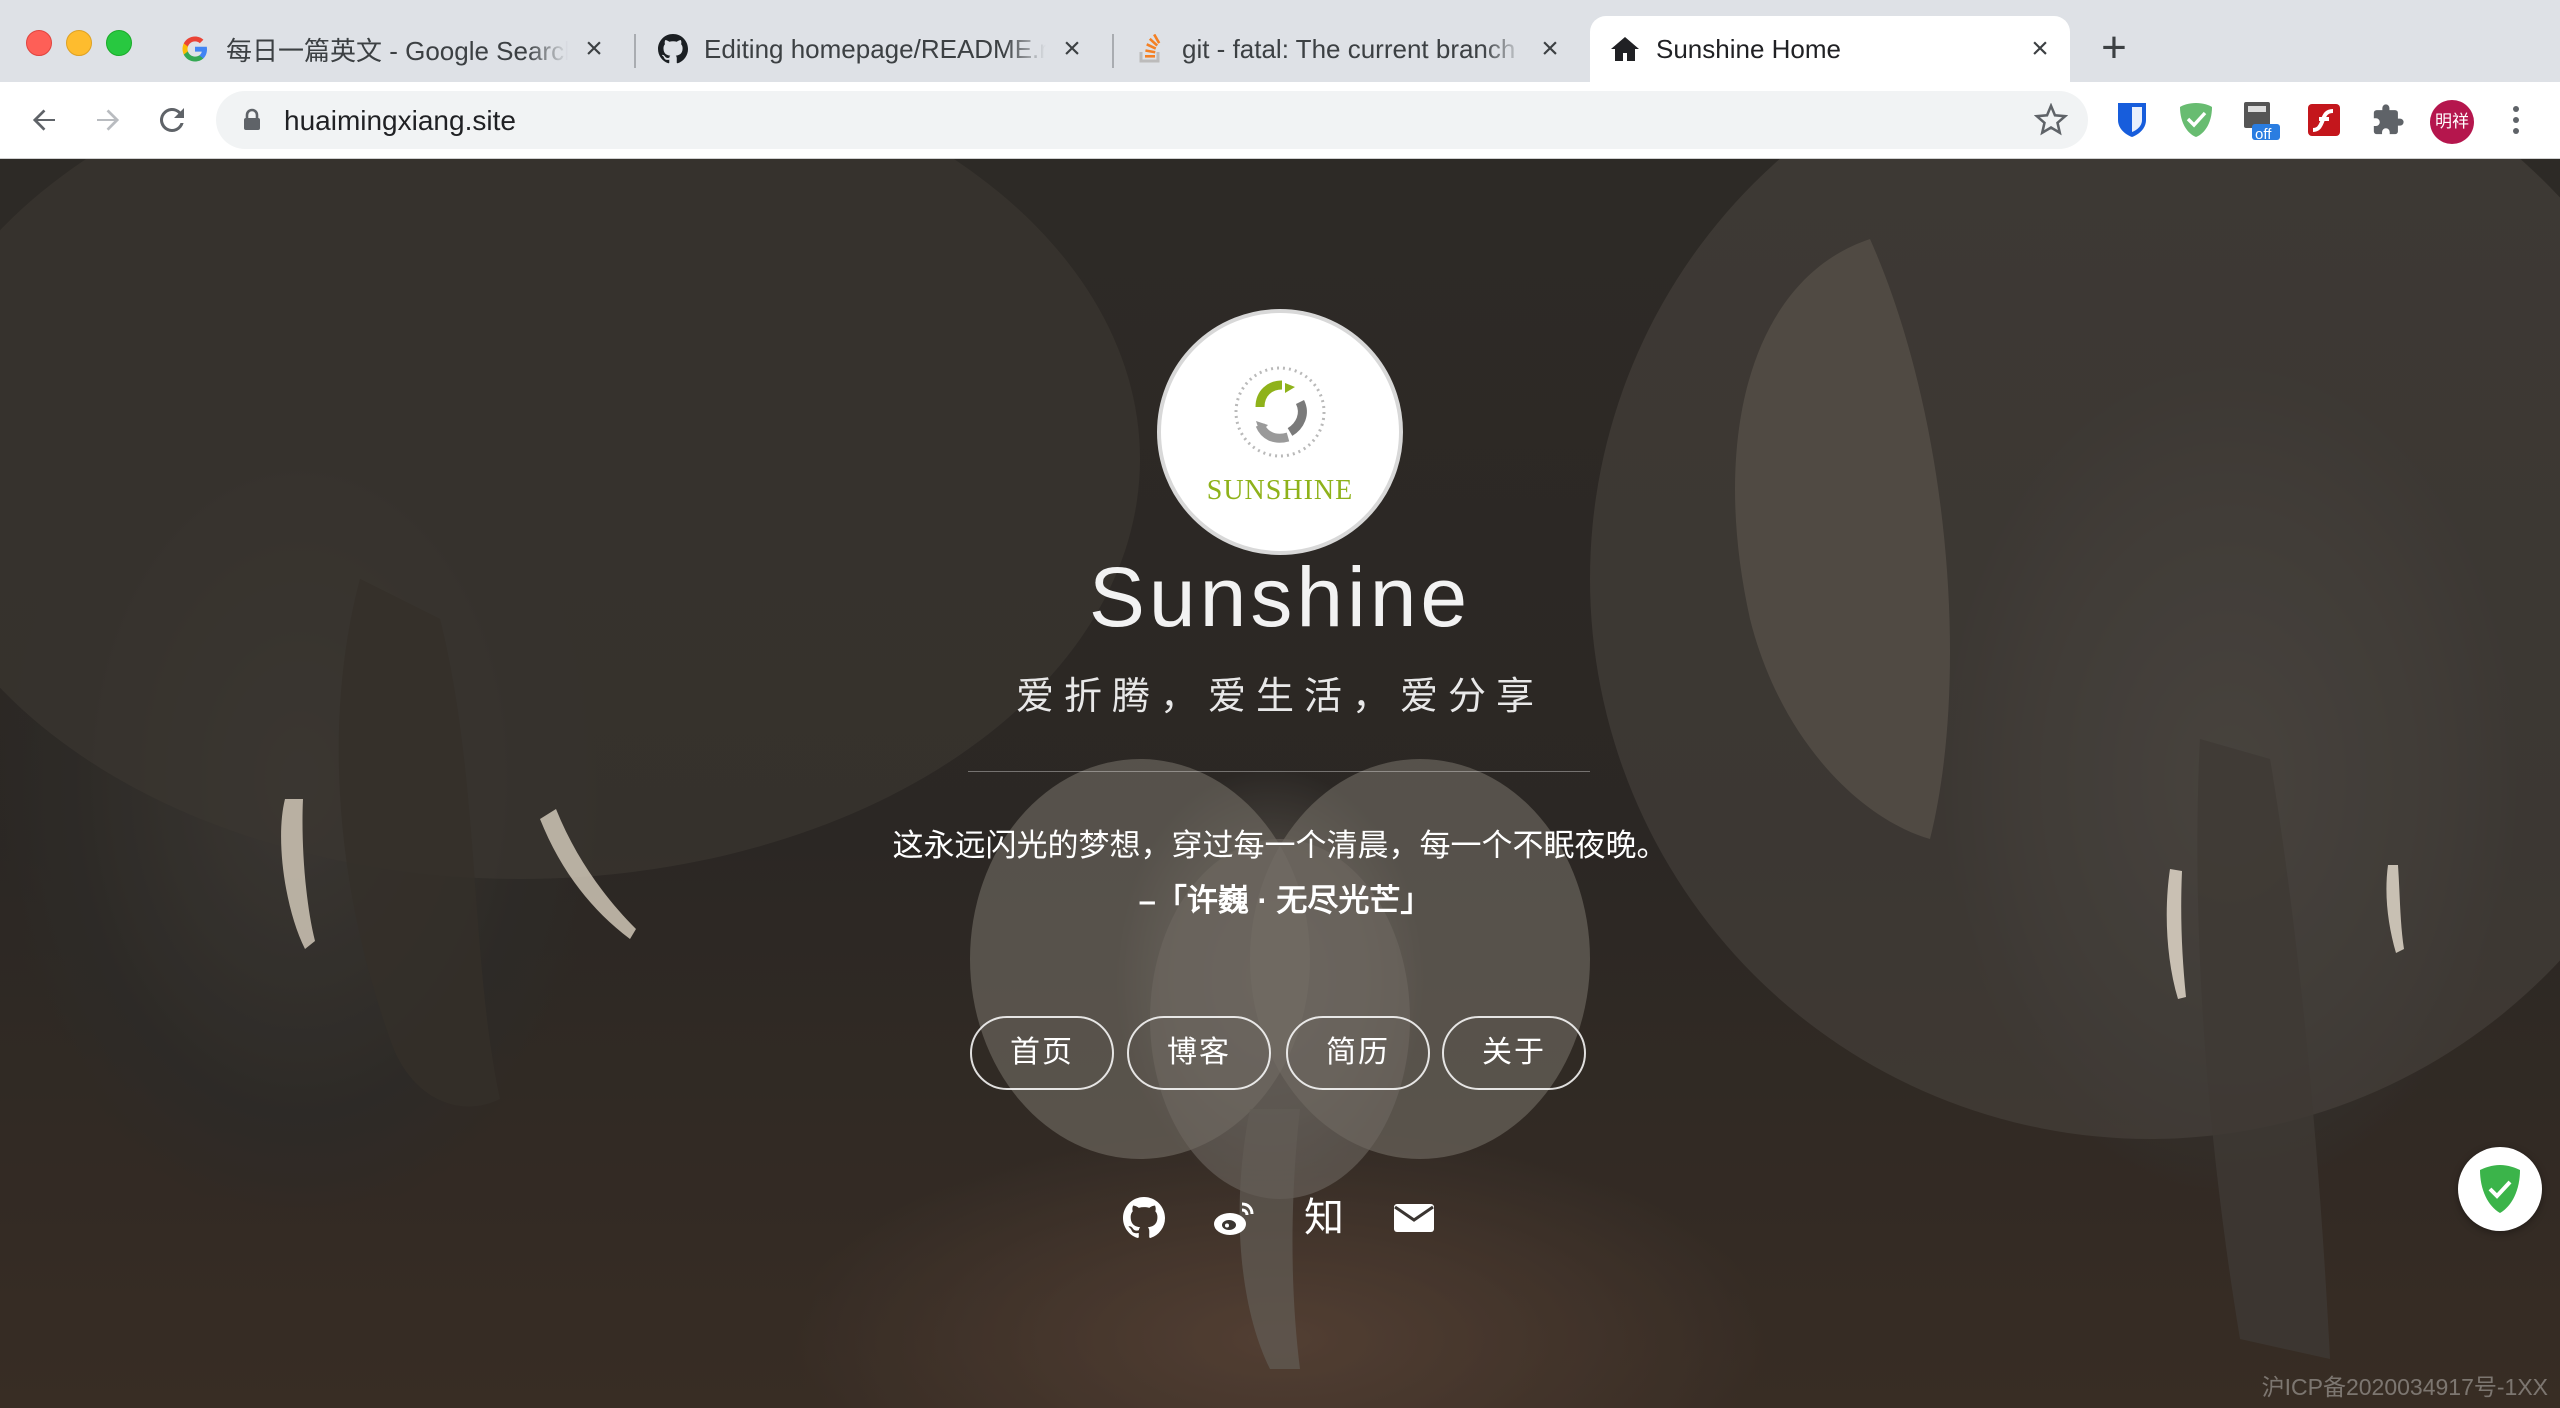  What do you see at coordinates (1280, 490) in the screenshot?
I see `logo-text: SUNSHINE` at bounding box center [1280, 490].